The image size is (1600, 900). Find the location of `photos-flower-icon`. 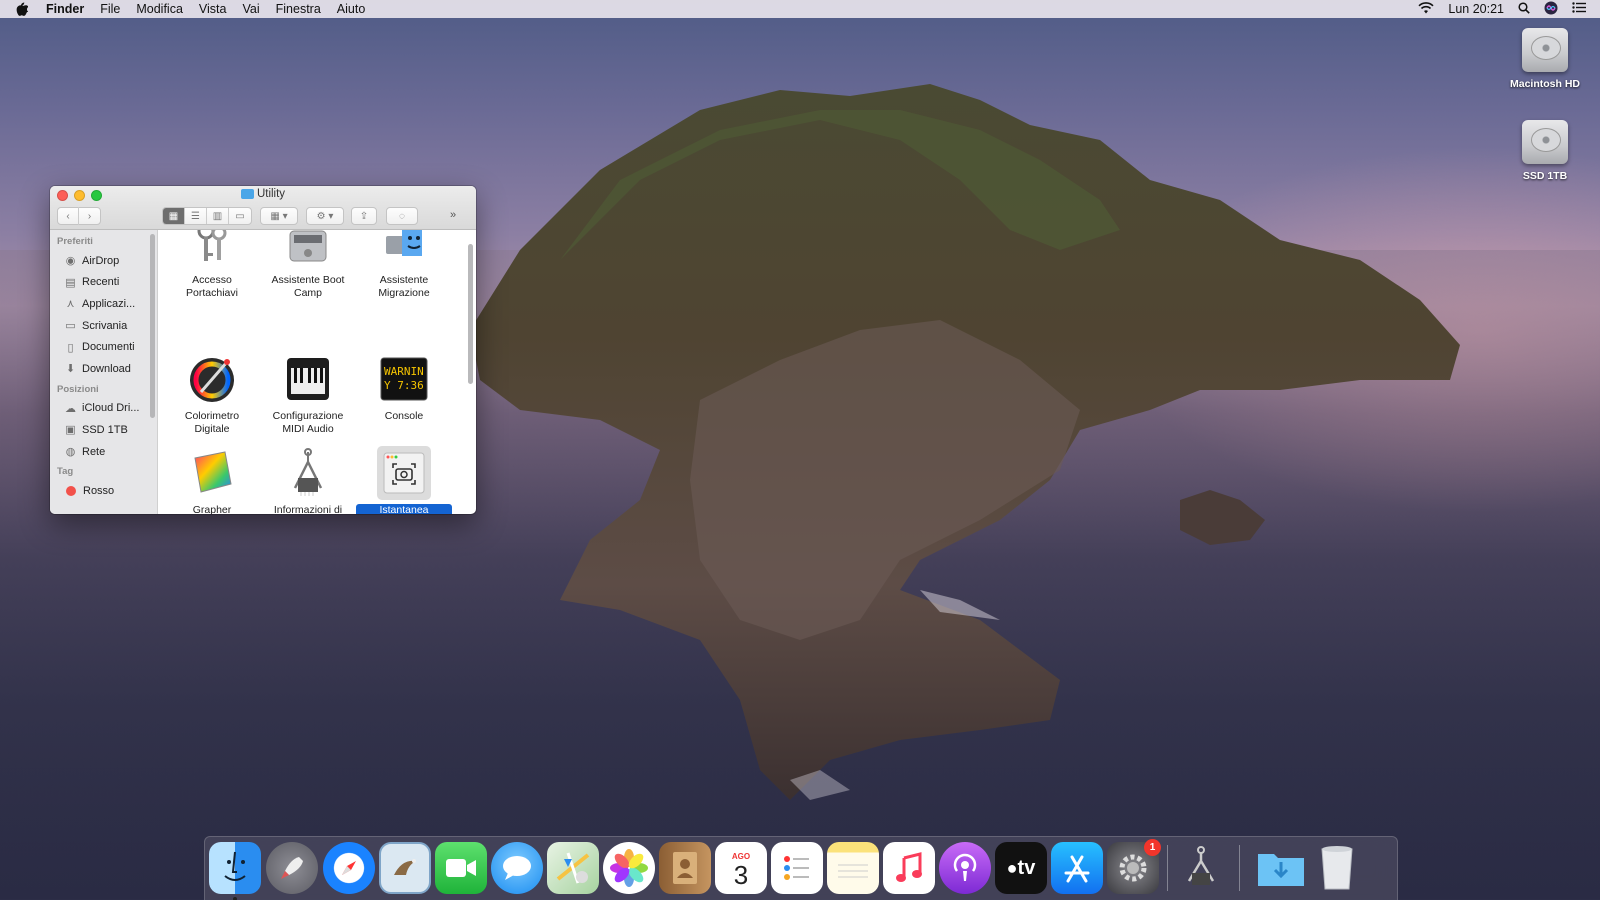

photos-flower-icon is located at coordinates (629, 868).